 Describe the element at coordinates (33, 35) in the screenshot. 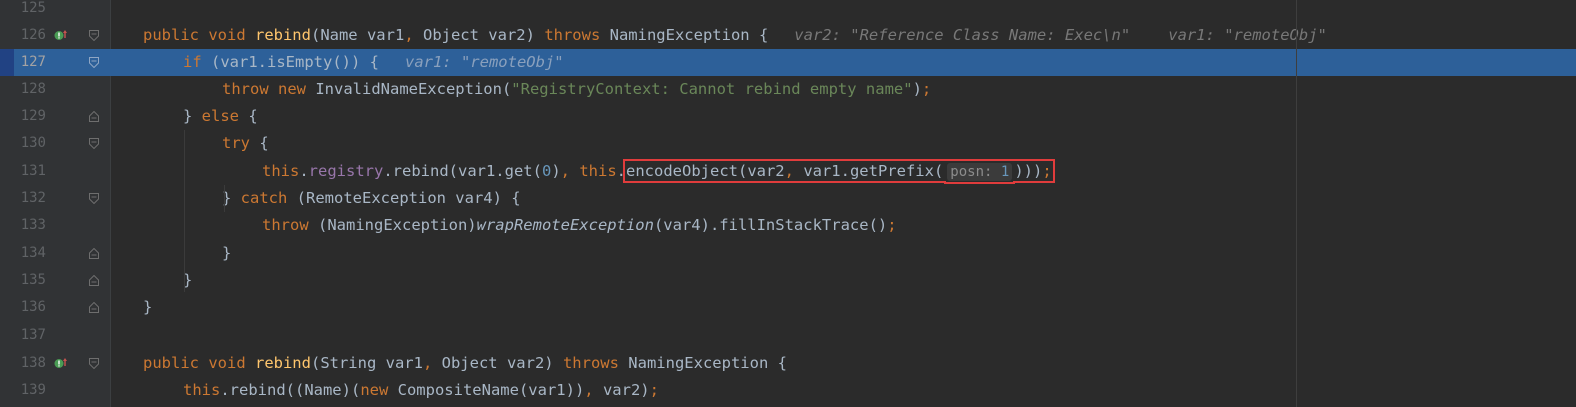

I see `line-number: 126` at that location.